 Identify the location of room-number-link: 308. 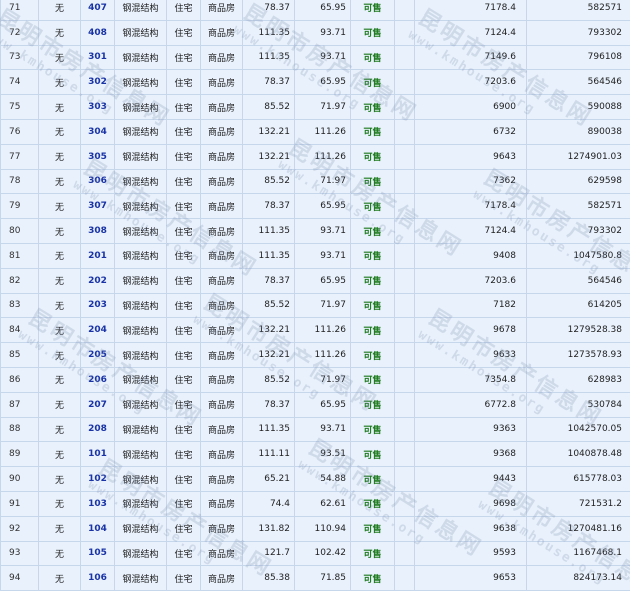
(97, 231).